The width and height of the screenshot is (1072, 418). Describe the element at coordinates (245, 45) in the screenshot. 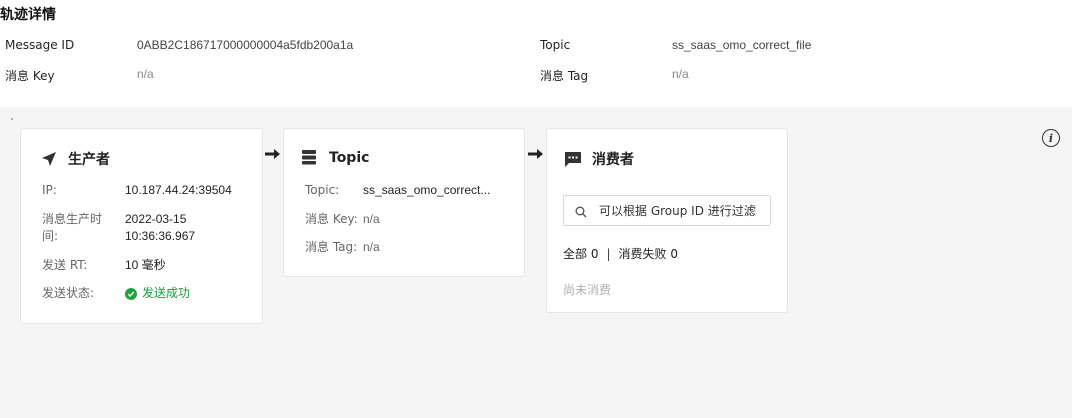

I see `message-id-value: 0ABB2C186717000000004a5fdb200a1a` at that location.